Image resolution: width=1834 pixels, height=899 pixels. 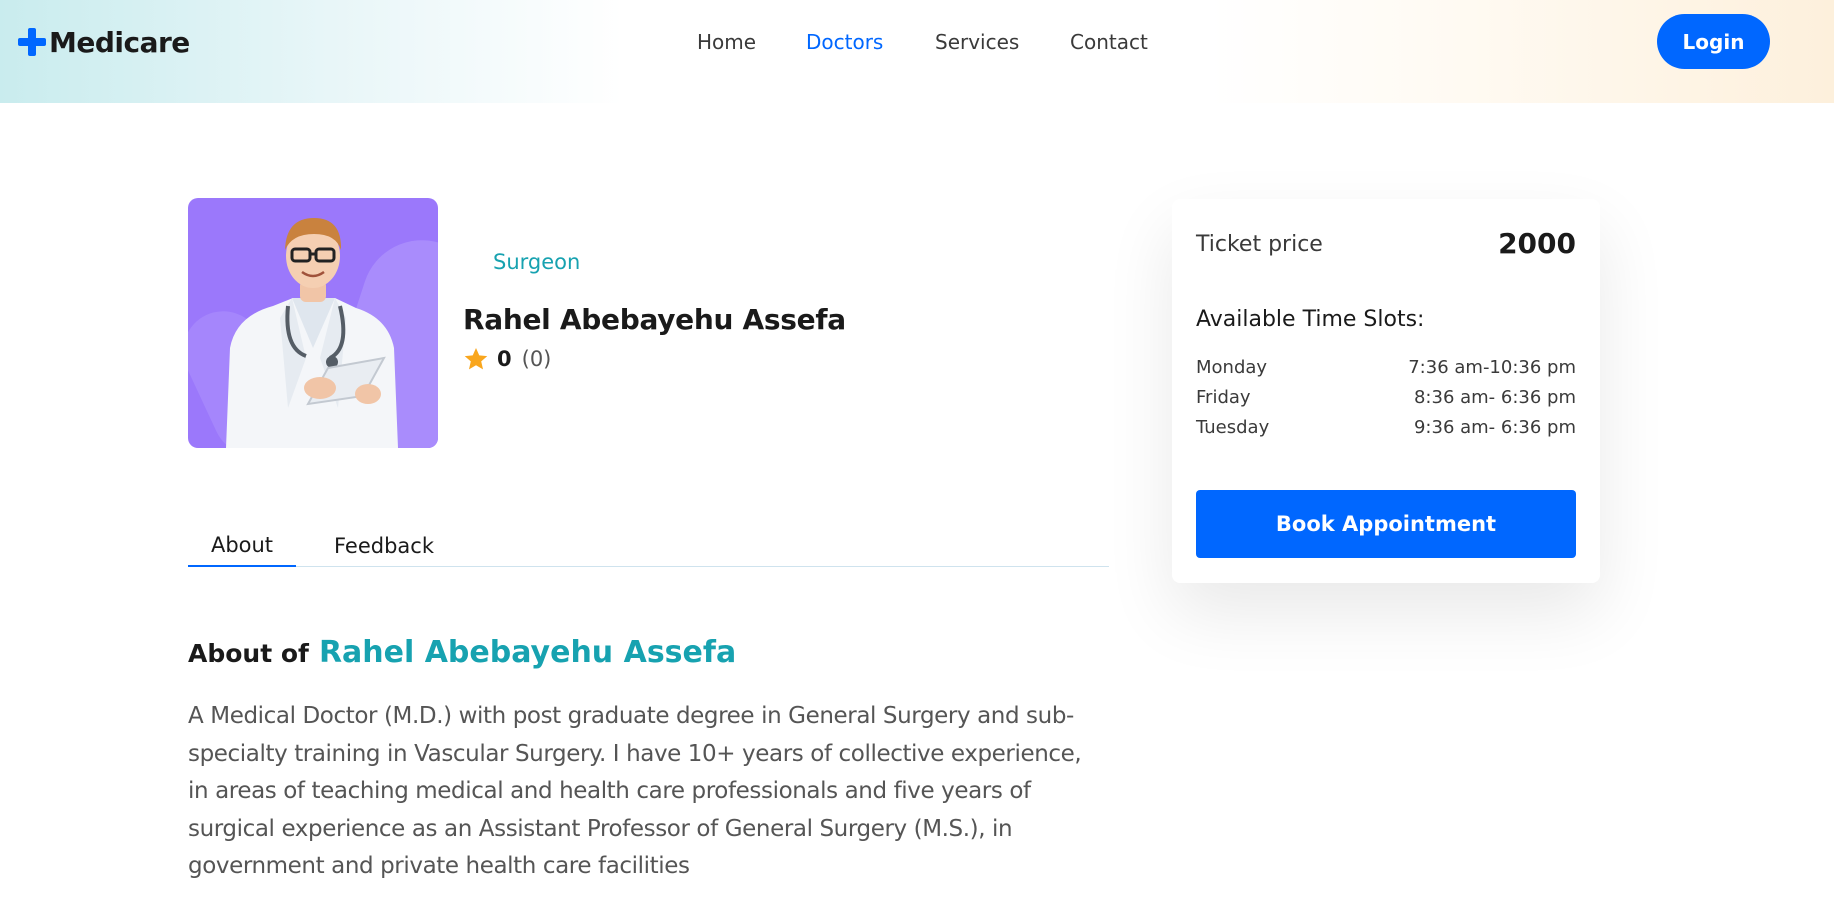 What do you see at coordinates (537, 262) in the screenshot?
I see `doctor-speciality: Surgeon` at bounding box center [537, 262].